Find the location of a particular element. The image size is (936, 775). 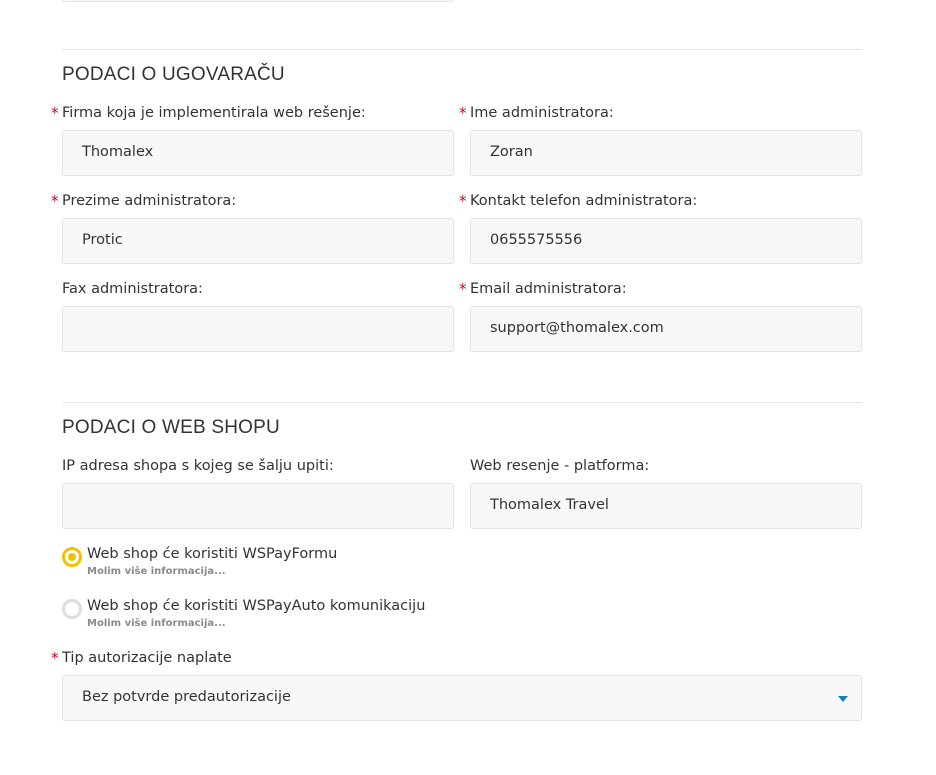

company-input: Thomalex is located at coordinates (258, 153).